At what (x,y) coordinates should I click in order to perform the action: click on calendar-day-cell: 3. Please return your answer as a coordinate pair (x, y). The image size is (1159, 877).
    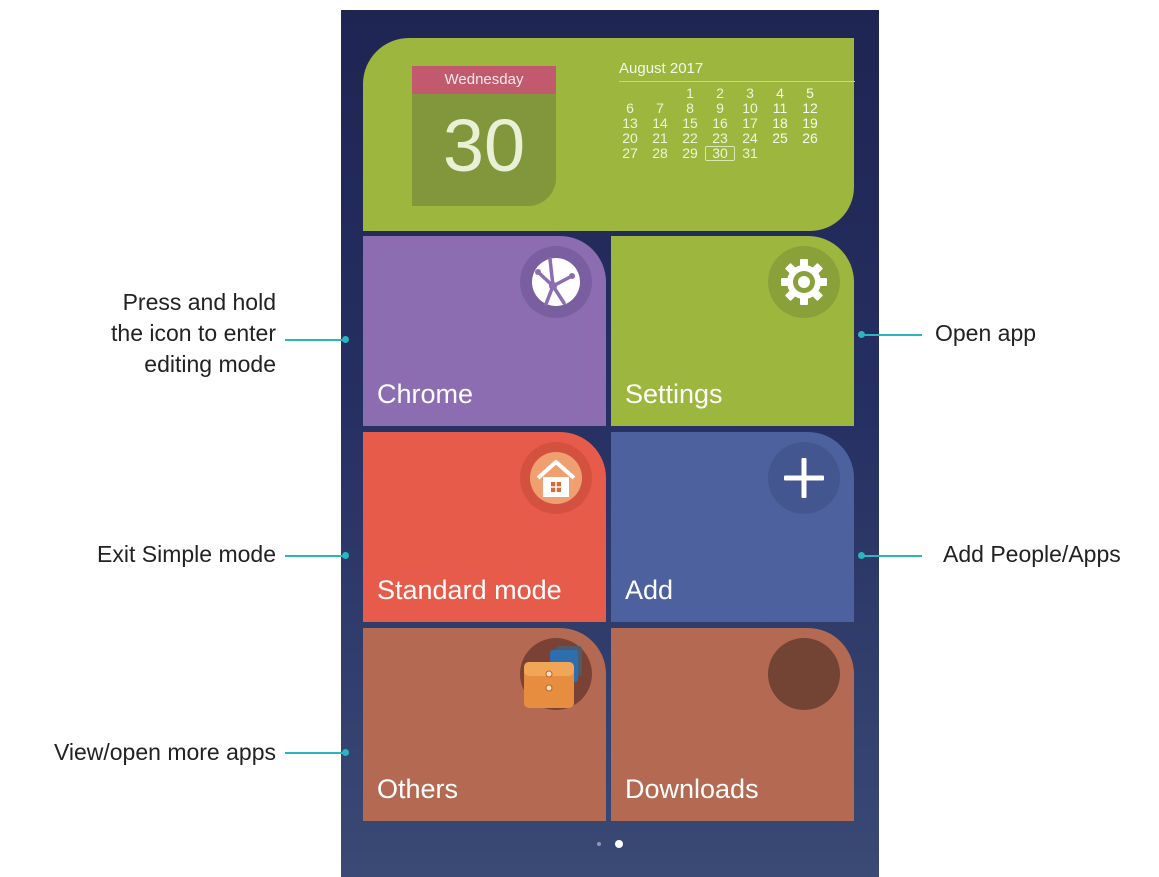
    Looking at the image, I should click on (750, 93).